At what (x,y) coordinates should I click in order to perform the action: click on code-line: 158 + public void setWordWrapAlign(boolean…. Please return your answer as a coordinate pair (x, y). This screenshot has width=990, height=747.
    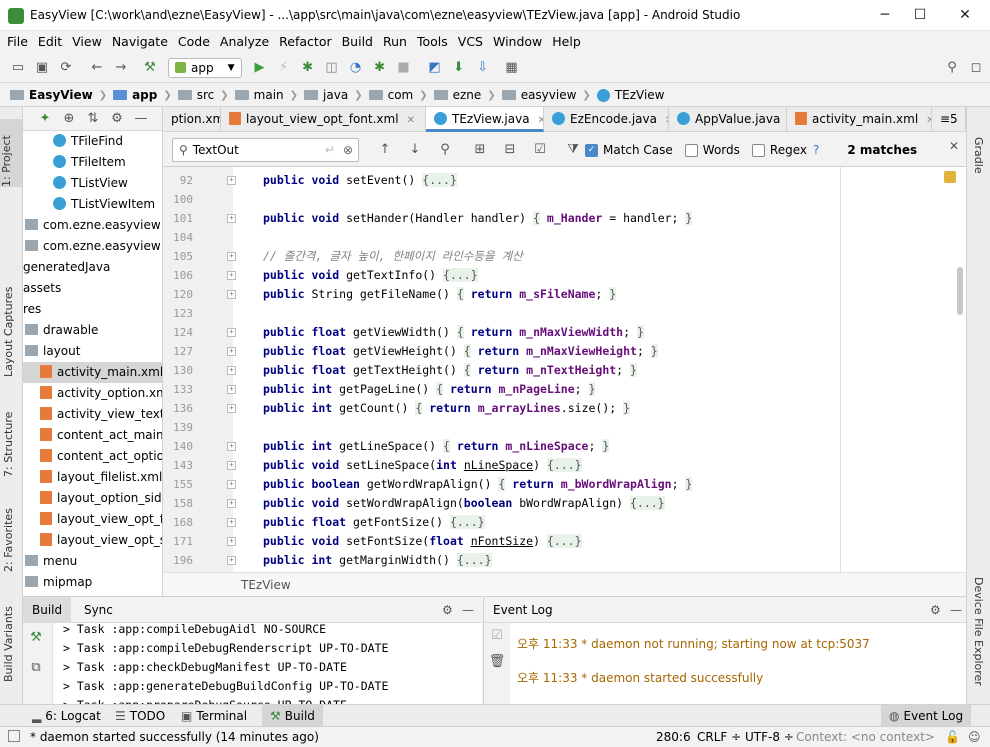
    Looking at the image, I should click on (553, 503).